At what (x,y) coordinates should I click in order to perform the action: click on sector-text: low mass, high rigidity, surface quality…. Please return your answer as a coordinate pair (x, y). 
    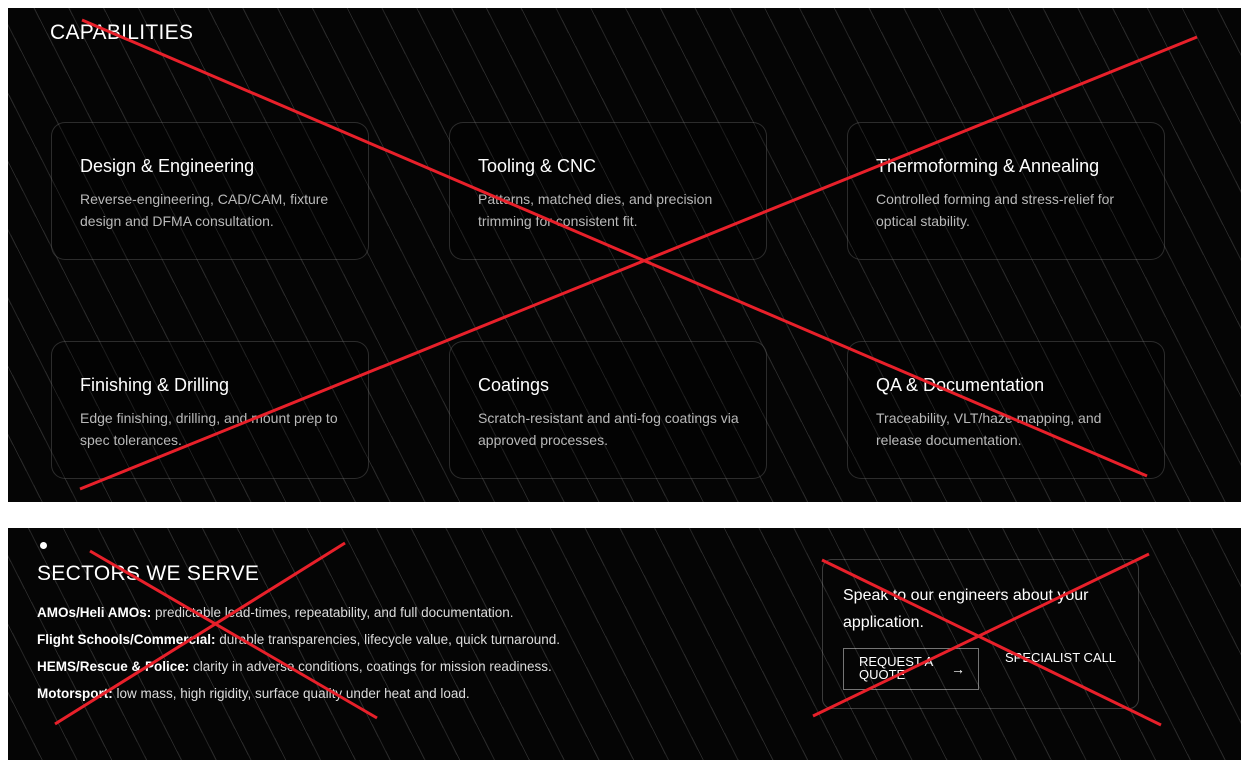
    Looking at the image, I should click on (291, 693).